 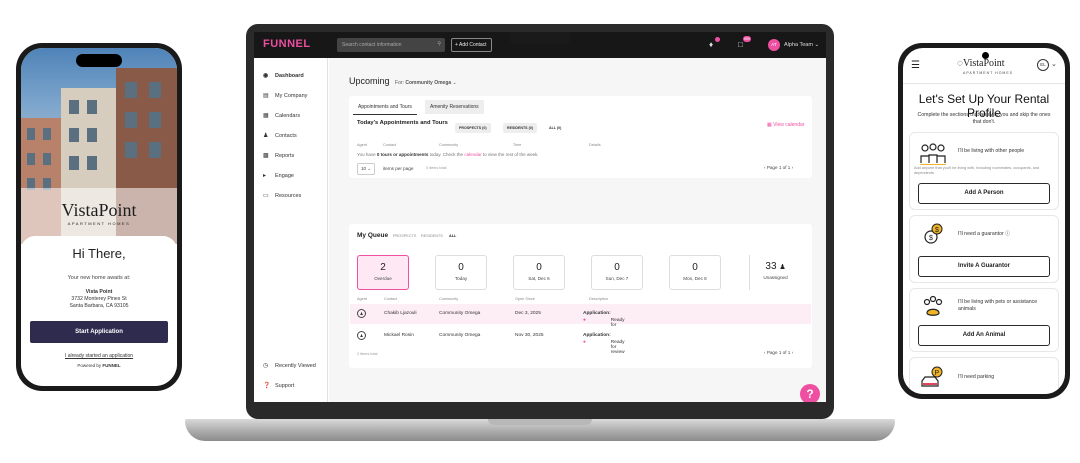 I want to click on search-icon: ⚲, so click(x=439, y=44).